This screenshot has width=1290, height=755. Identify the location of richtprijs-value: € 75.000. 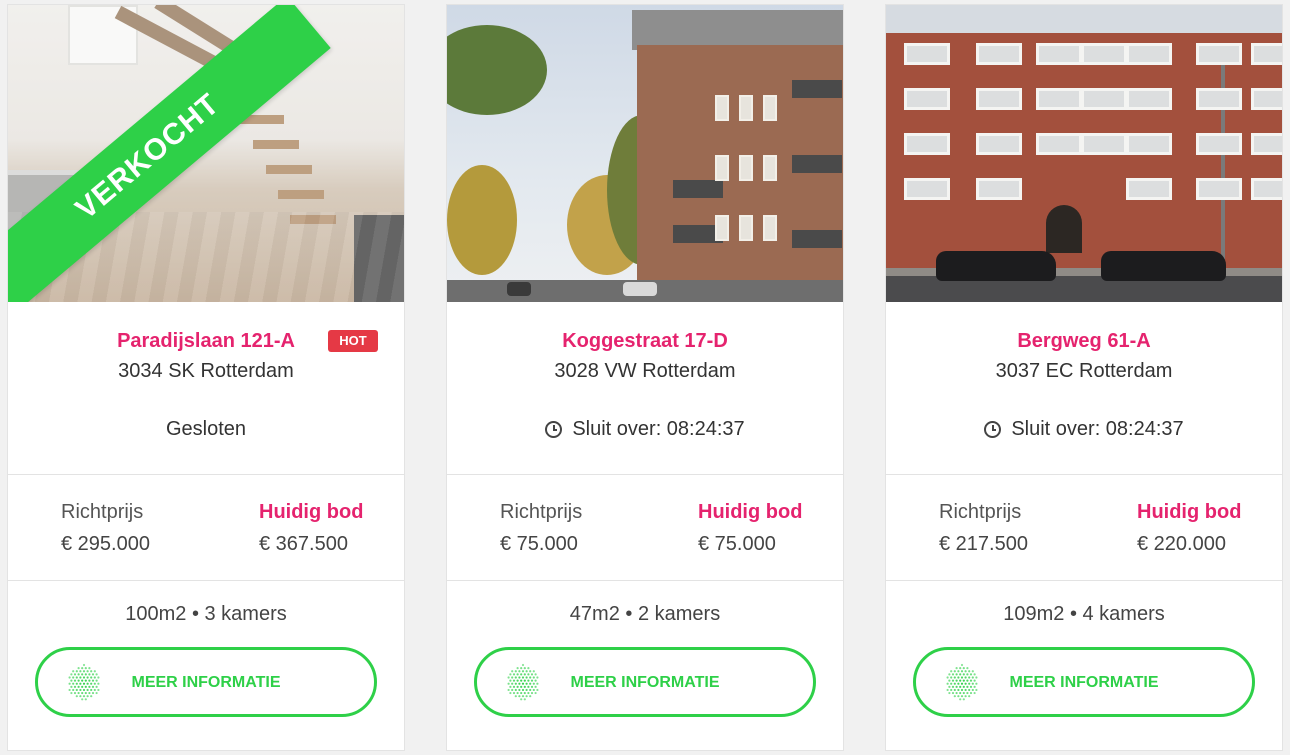
(539, 544).